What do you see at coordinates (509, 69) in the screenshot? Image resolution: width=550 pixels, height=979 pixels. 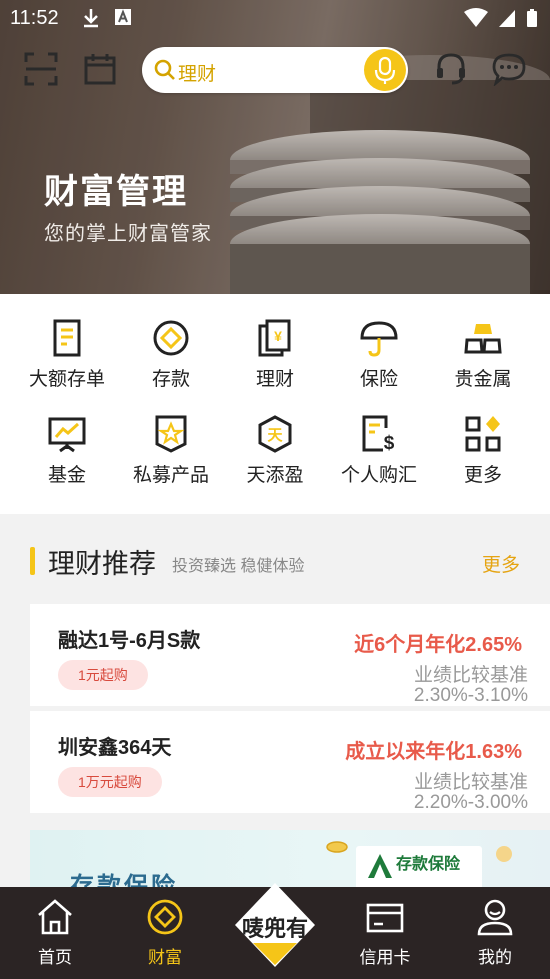 I see `message-icon` at bounding box center [509, 69].